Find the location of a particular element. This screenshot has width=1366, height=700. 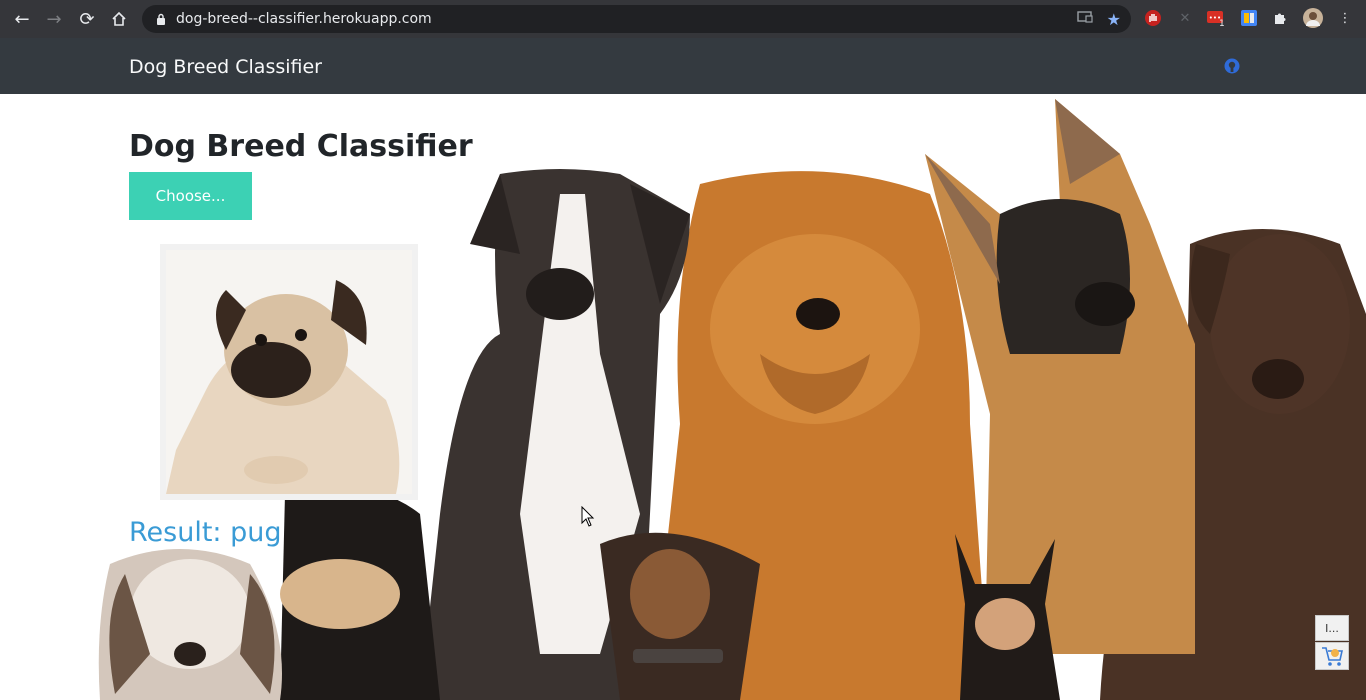

pug-photo is located at coordinates (289, 372).